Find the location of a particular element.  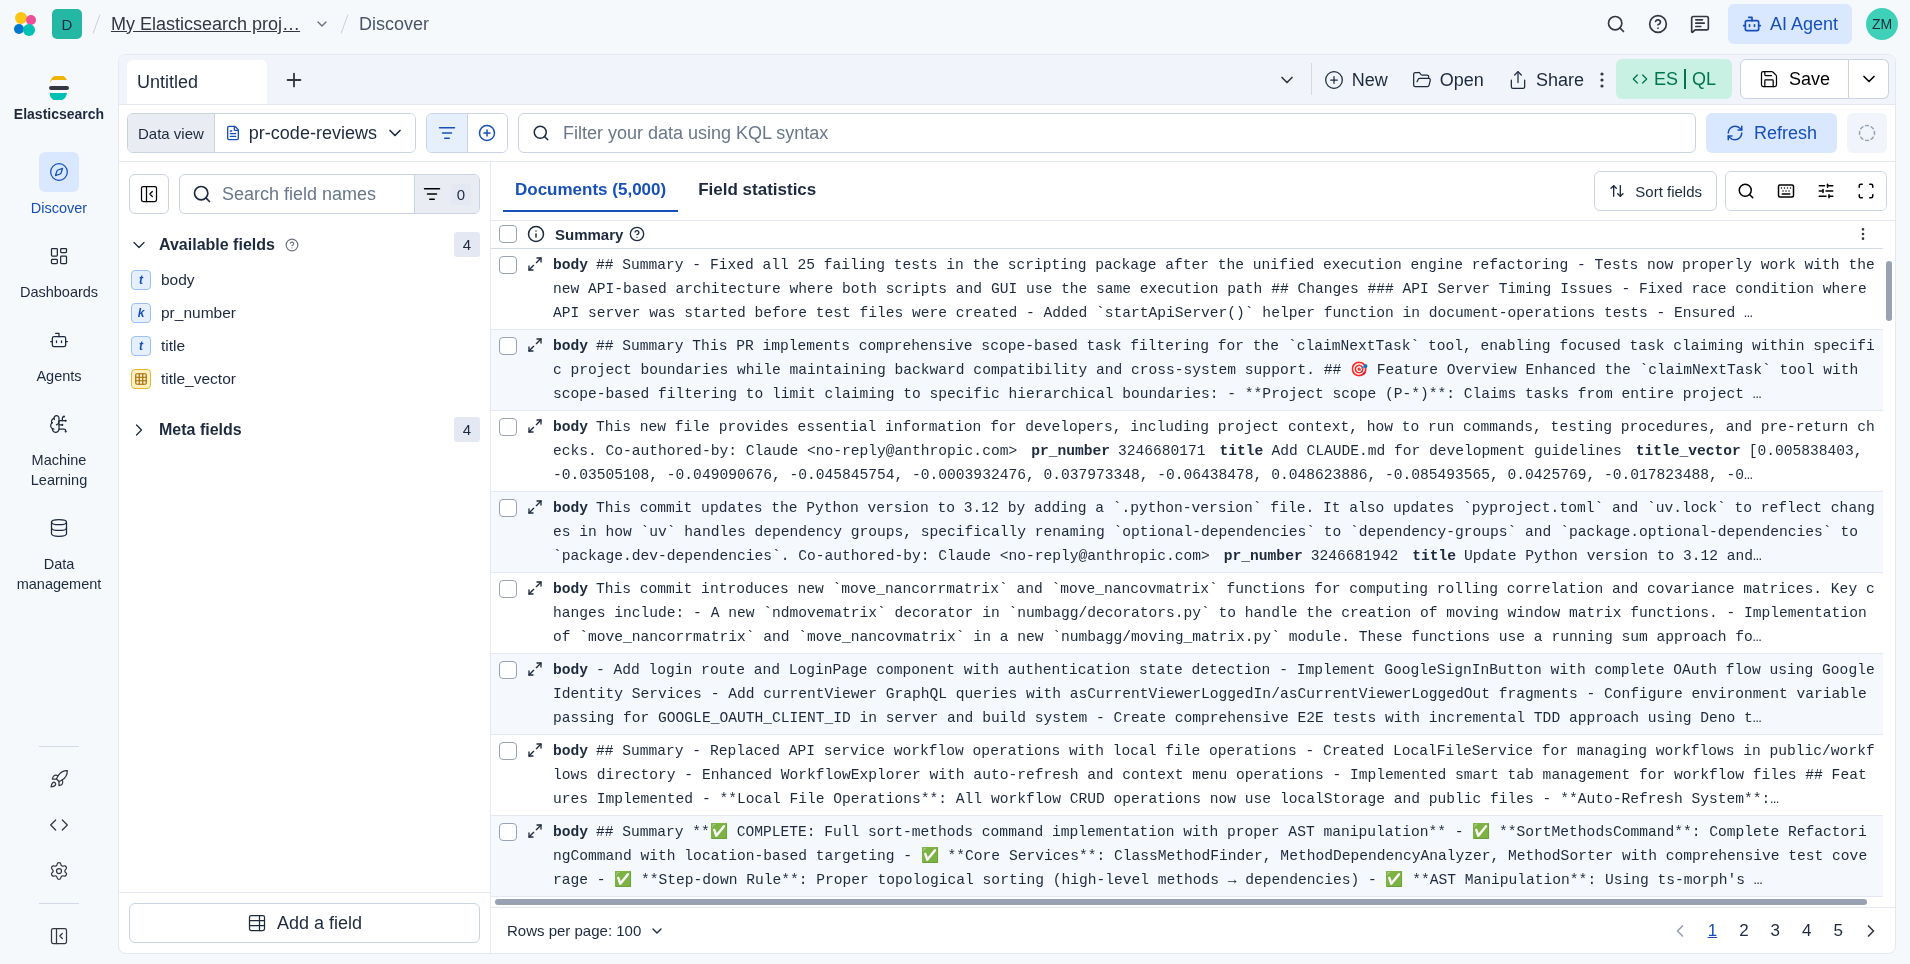

field-filter-button: 0 is located at coordinates (446, 194).